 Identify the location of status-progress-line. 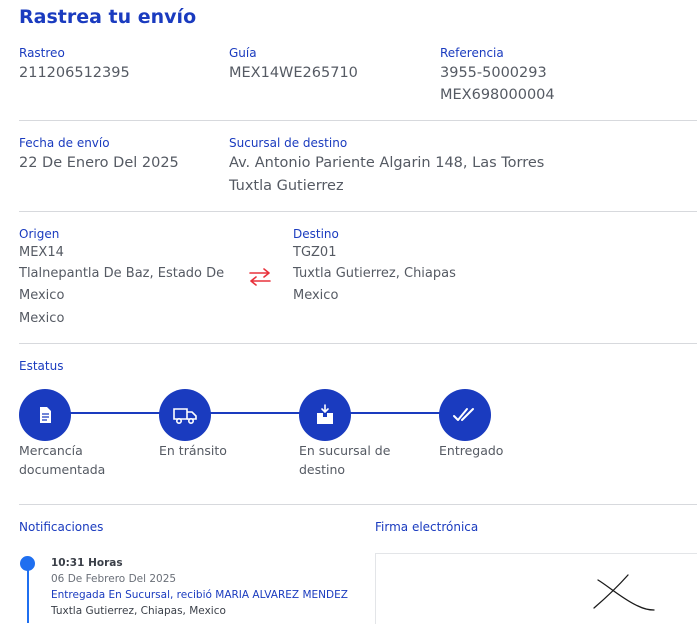
(255, 413).